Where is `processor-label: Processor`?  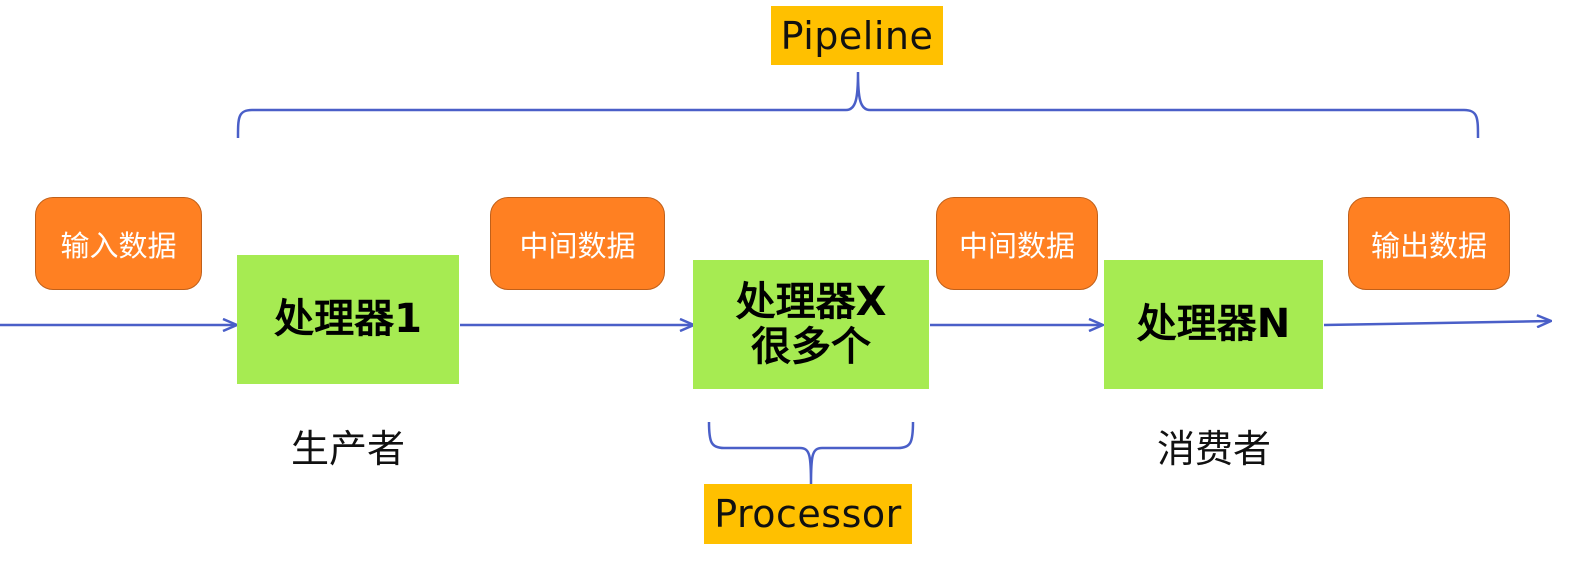 processor-label: Processor is located at coordinates (808, 514).